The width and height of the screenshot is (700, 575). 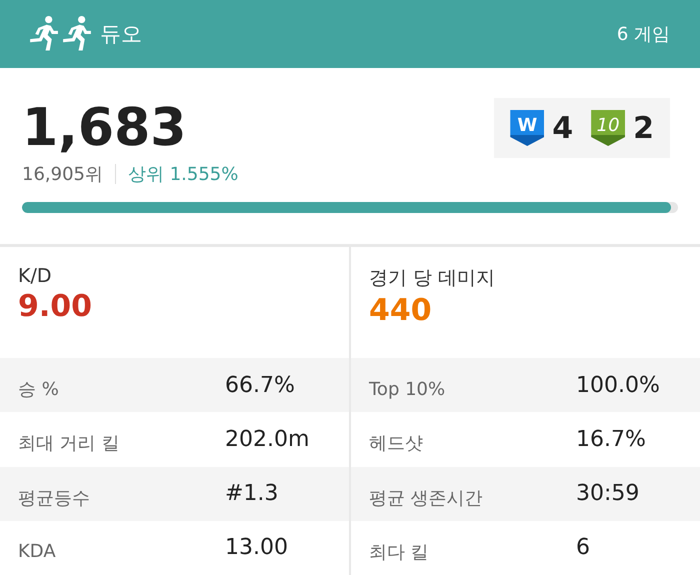 What do you see at coordinates (643, 34) in the screenshot?
I see `games-count: 6 게임` at bounding box center [643, 34].